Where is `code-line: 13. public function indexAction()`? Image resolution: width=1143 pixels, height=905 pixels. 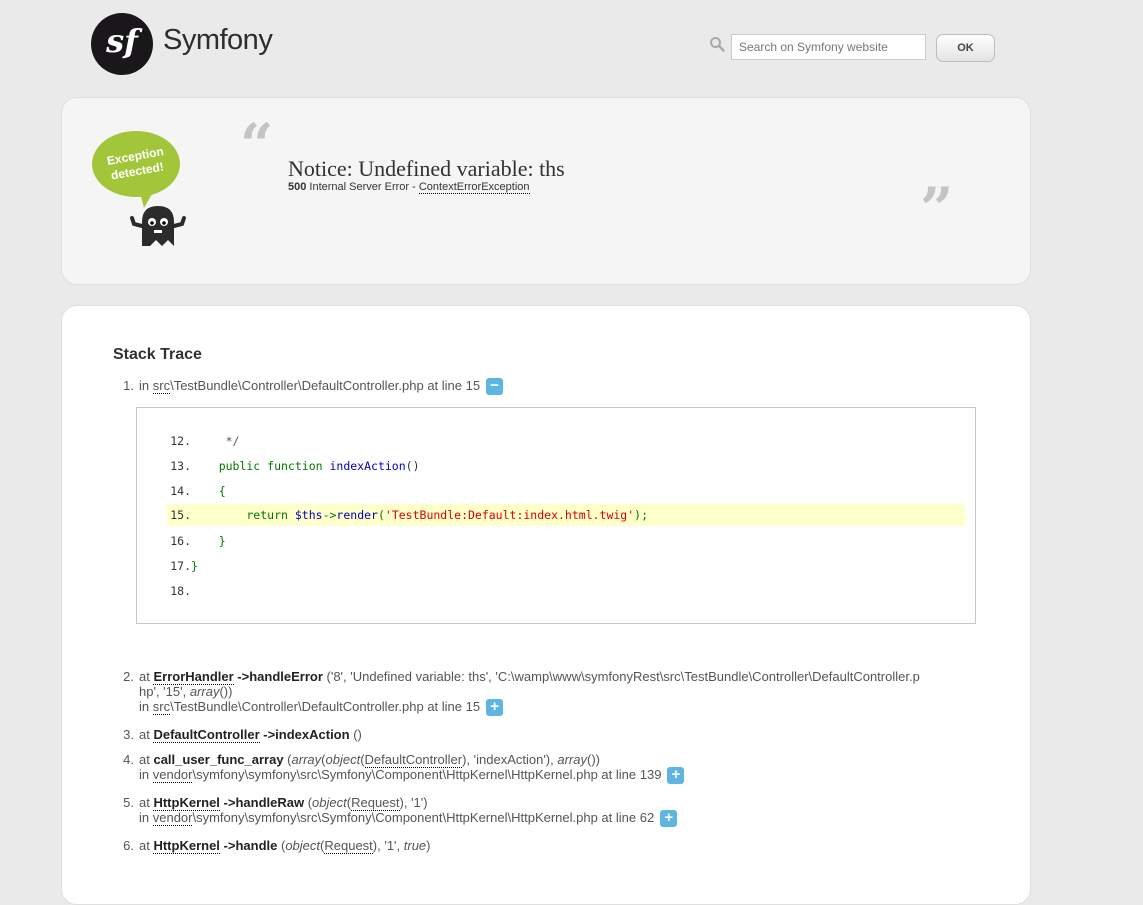
code-line: 13. public function indexAction() is located at coordinates (295, 466).